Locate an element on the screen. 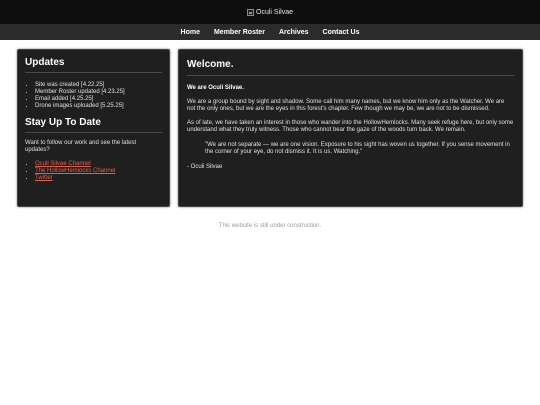 This screenshot has height=405, width=540. nav-archives: Archives is located at coordinates (294, 32).